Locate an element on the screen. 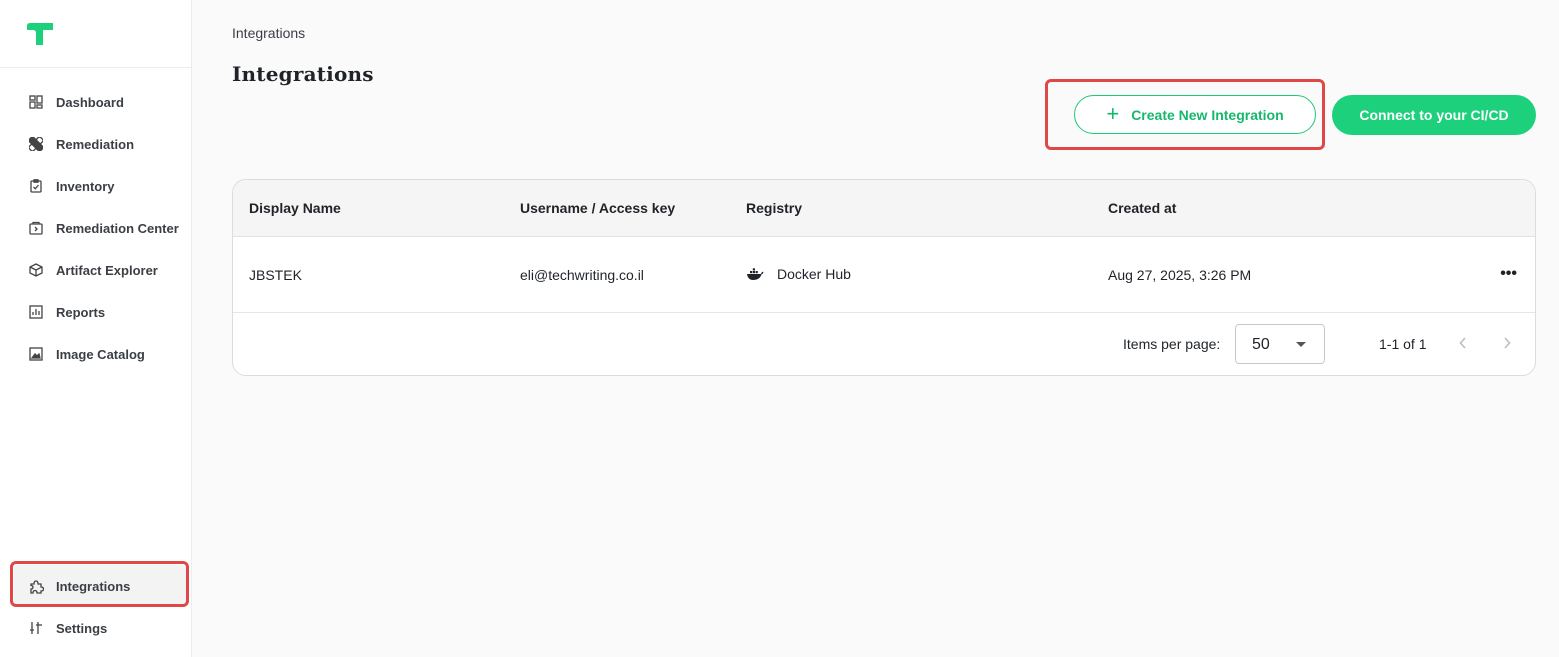 The width and height of the screenshot is (1559, 657). sidebar-item-reports: Reports is located at coordinates (95, 312).